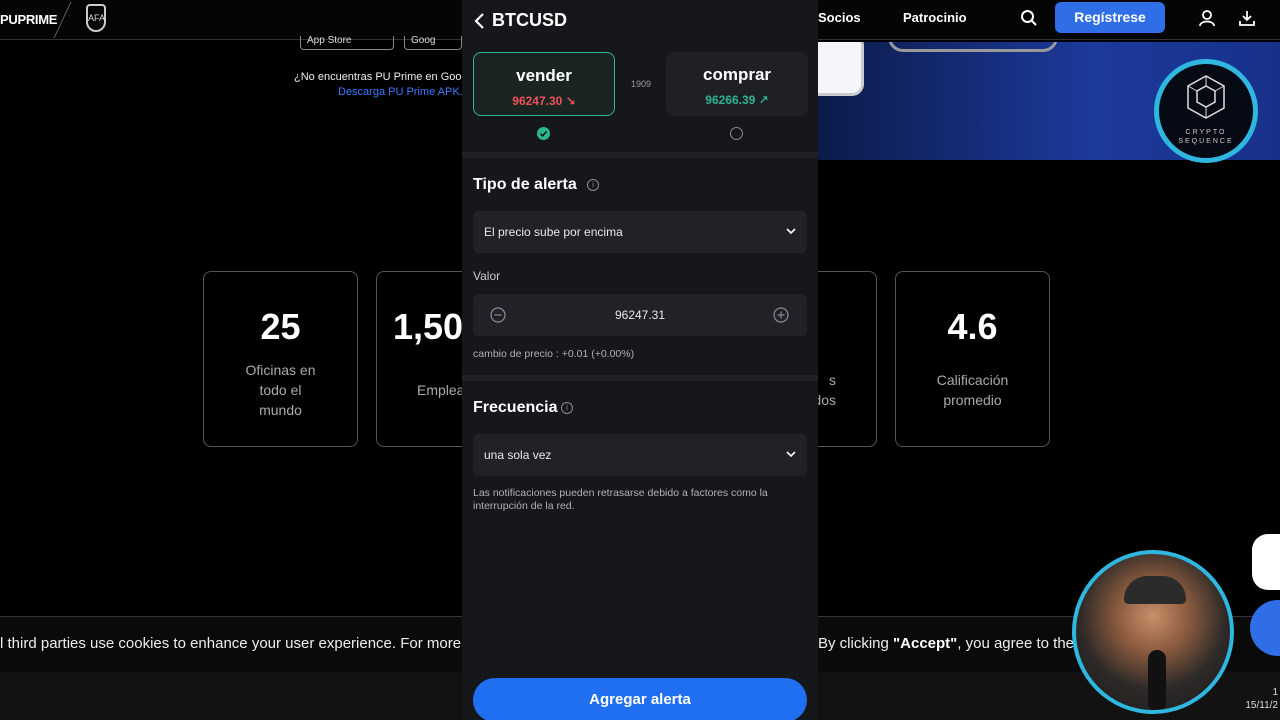 This screenshot has height=720, width=1280. I want to click on back-arrow-icon, so click(480, 21).